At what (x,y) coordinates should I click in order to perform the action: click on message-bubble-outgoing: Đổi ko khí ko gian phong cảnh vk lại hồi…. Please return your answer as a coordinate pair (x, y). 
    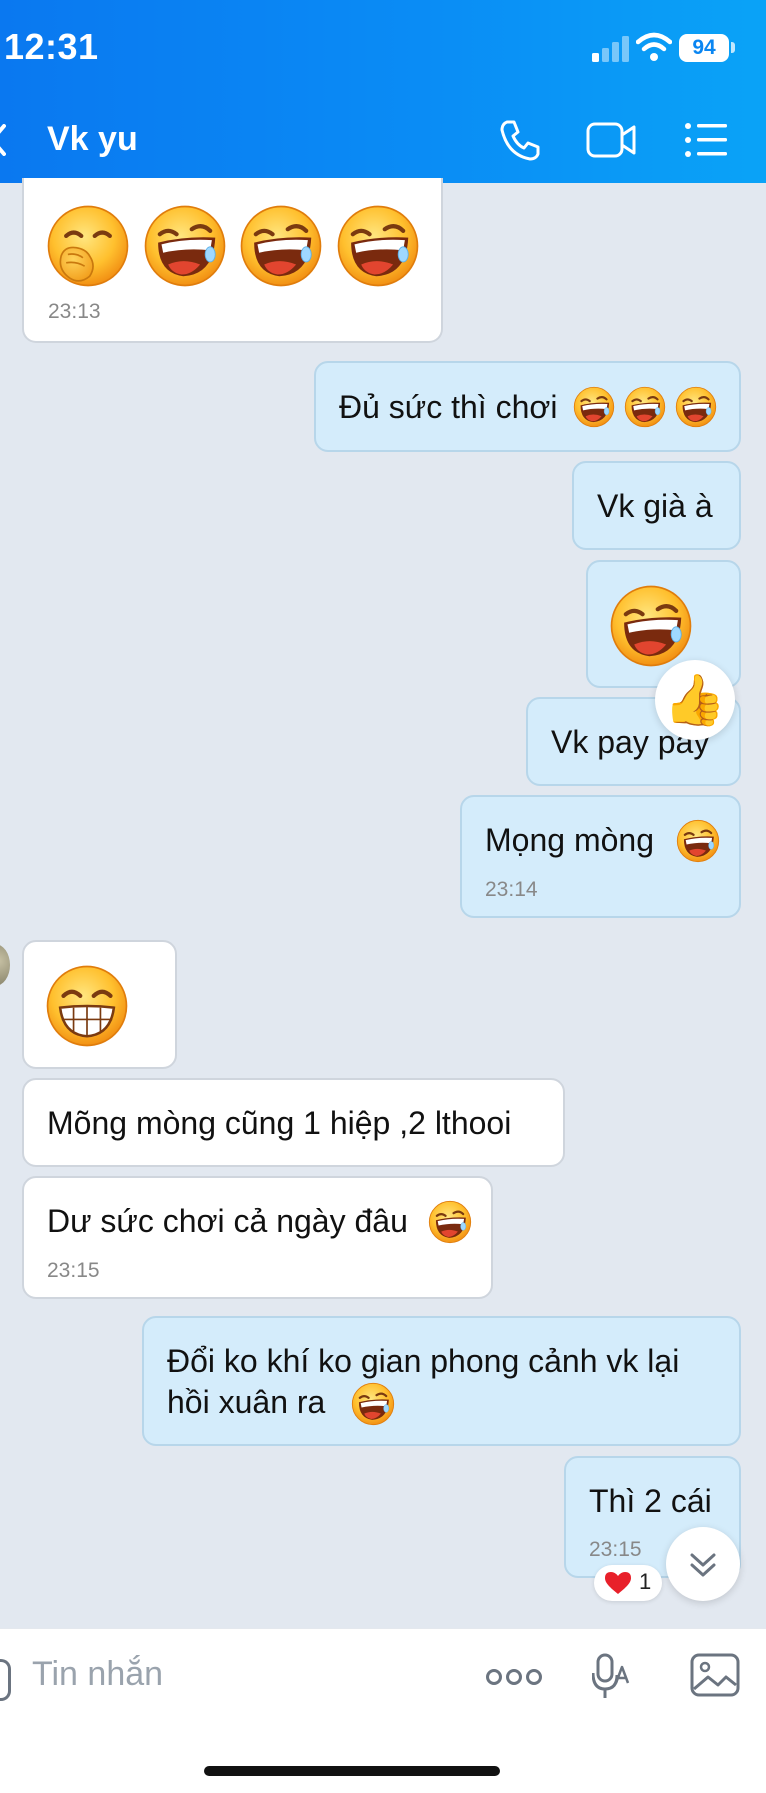
    Looking at the image, I should click on (441, 1381).